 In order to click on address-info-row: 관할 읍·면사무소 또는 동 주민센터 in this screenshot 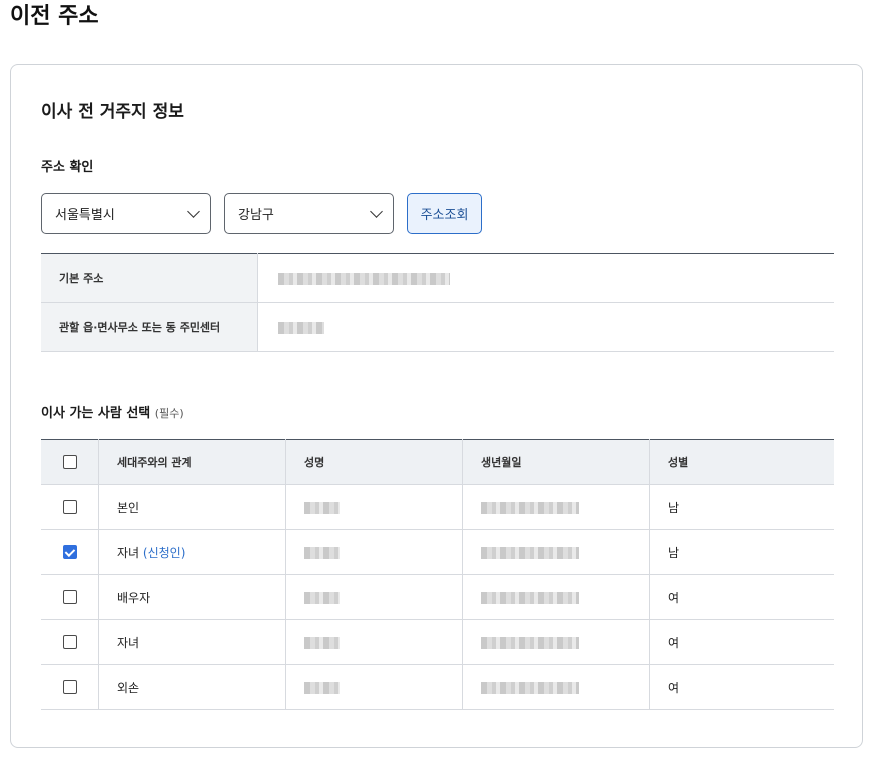, I will do `click(437, 327)`.